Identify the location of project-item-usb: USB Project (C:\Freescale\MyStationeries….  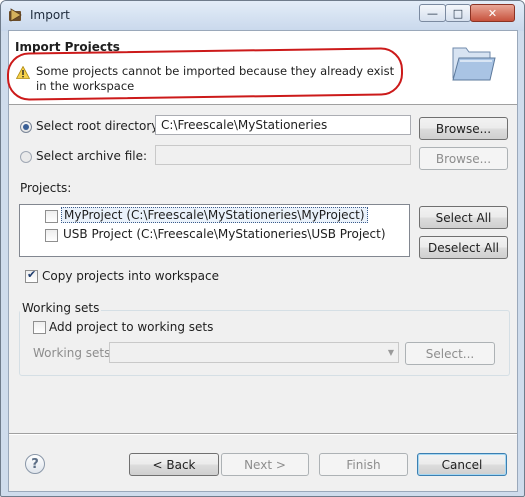
(224, 234).